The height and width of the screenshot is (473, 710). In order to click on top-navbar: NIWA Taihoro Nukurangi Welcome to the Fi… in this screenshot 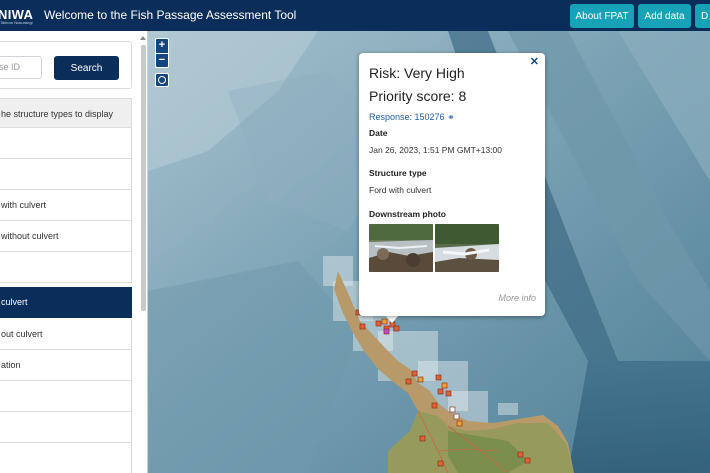, I will do `click(355, 15)`.